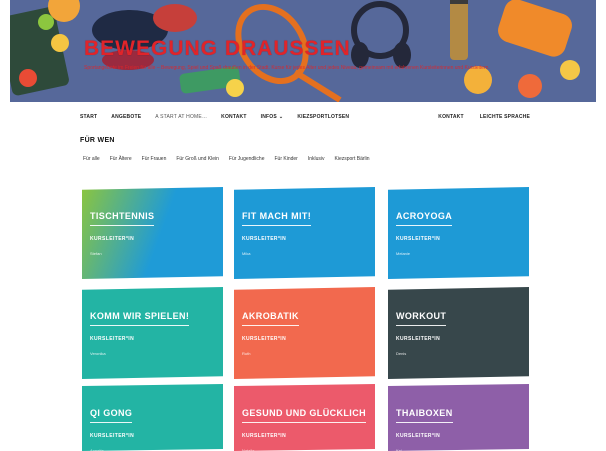 This screenshot has height=451, width=606. Describe the element at coordinates (152, 233) in the screenshot. I see `course-card: TISCHTENNIS KURSLEITER*IN Stefan` at that location.